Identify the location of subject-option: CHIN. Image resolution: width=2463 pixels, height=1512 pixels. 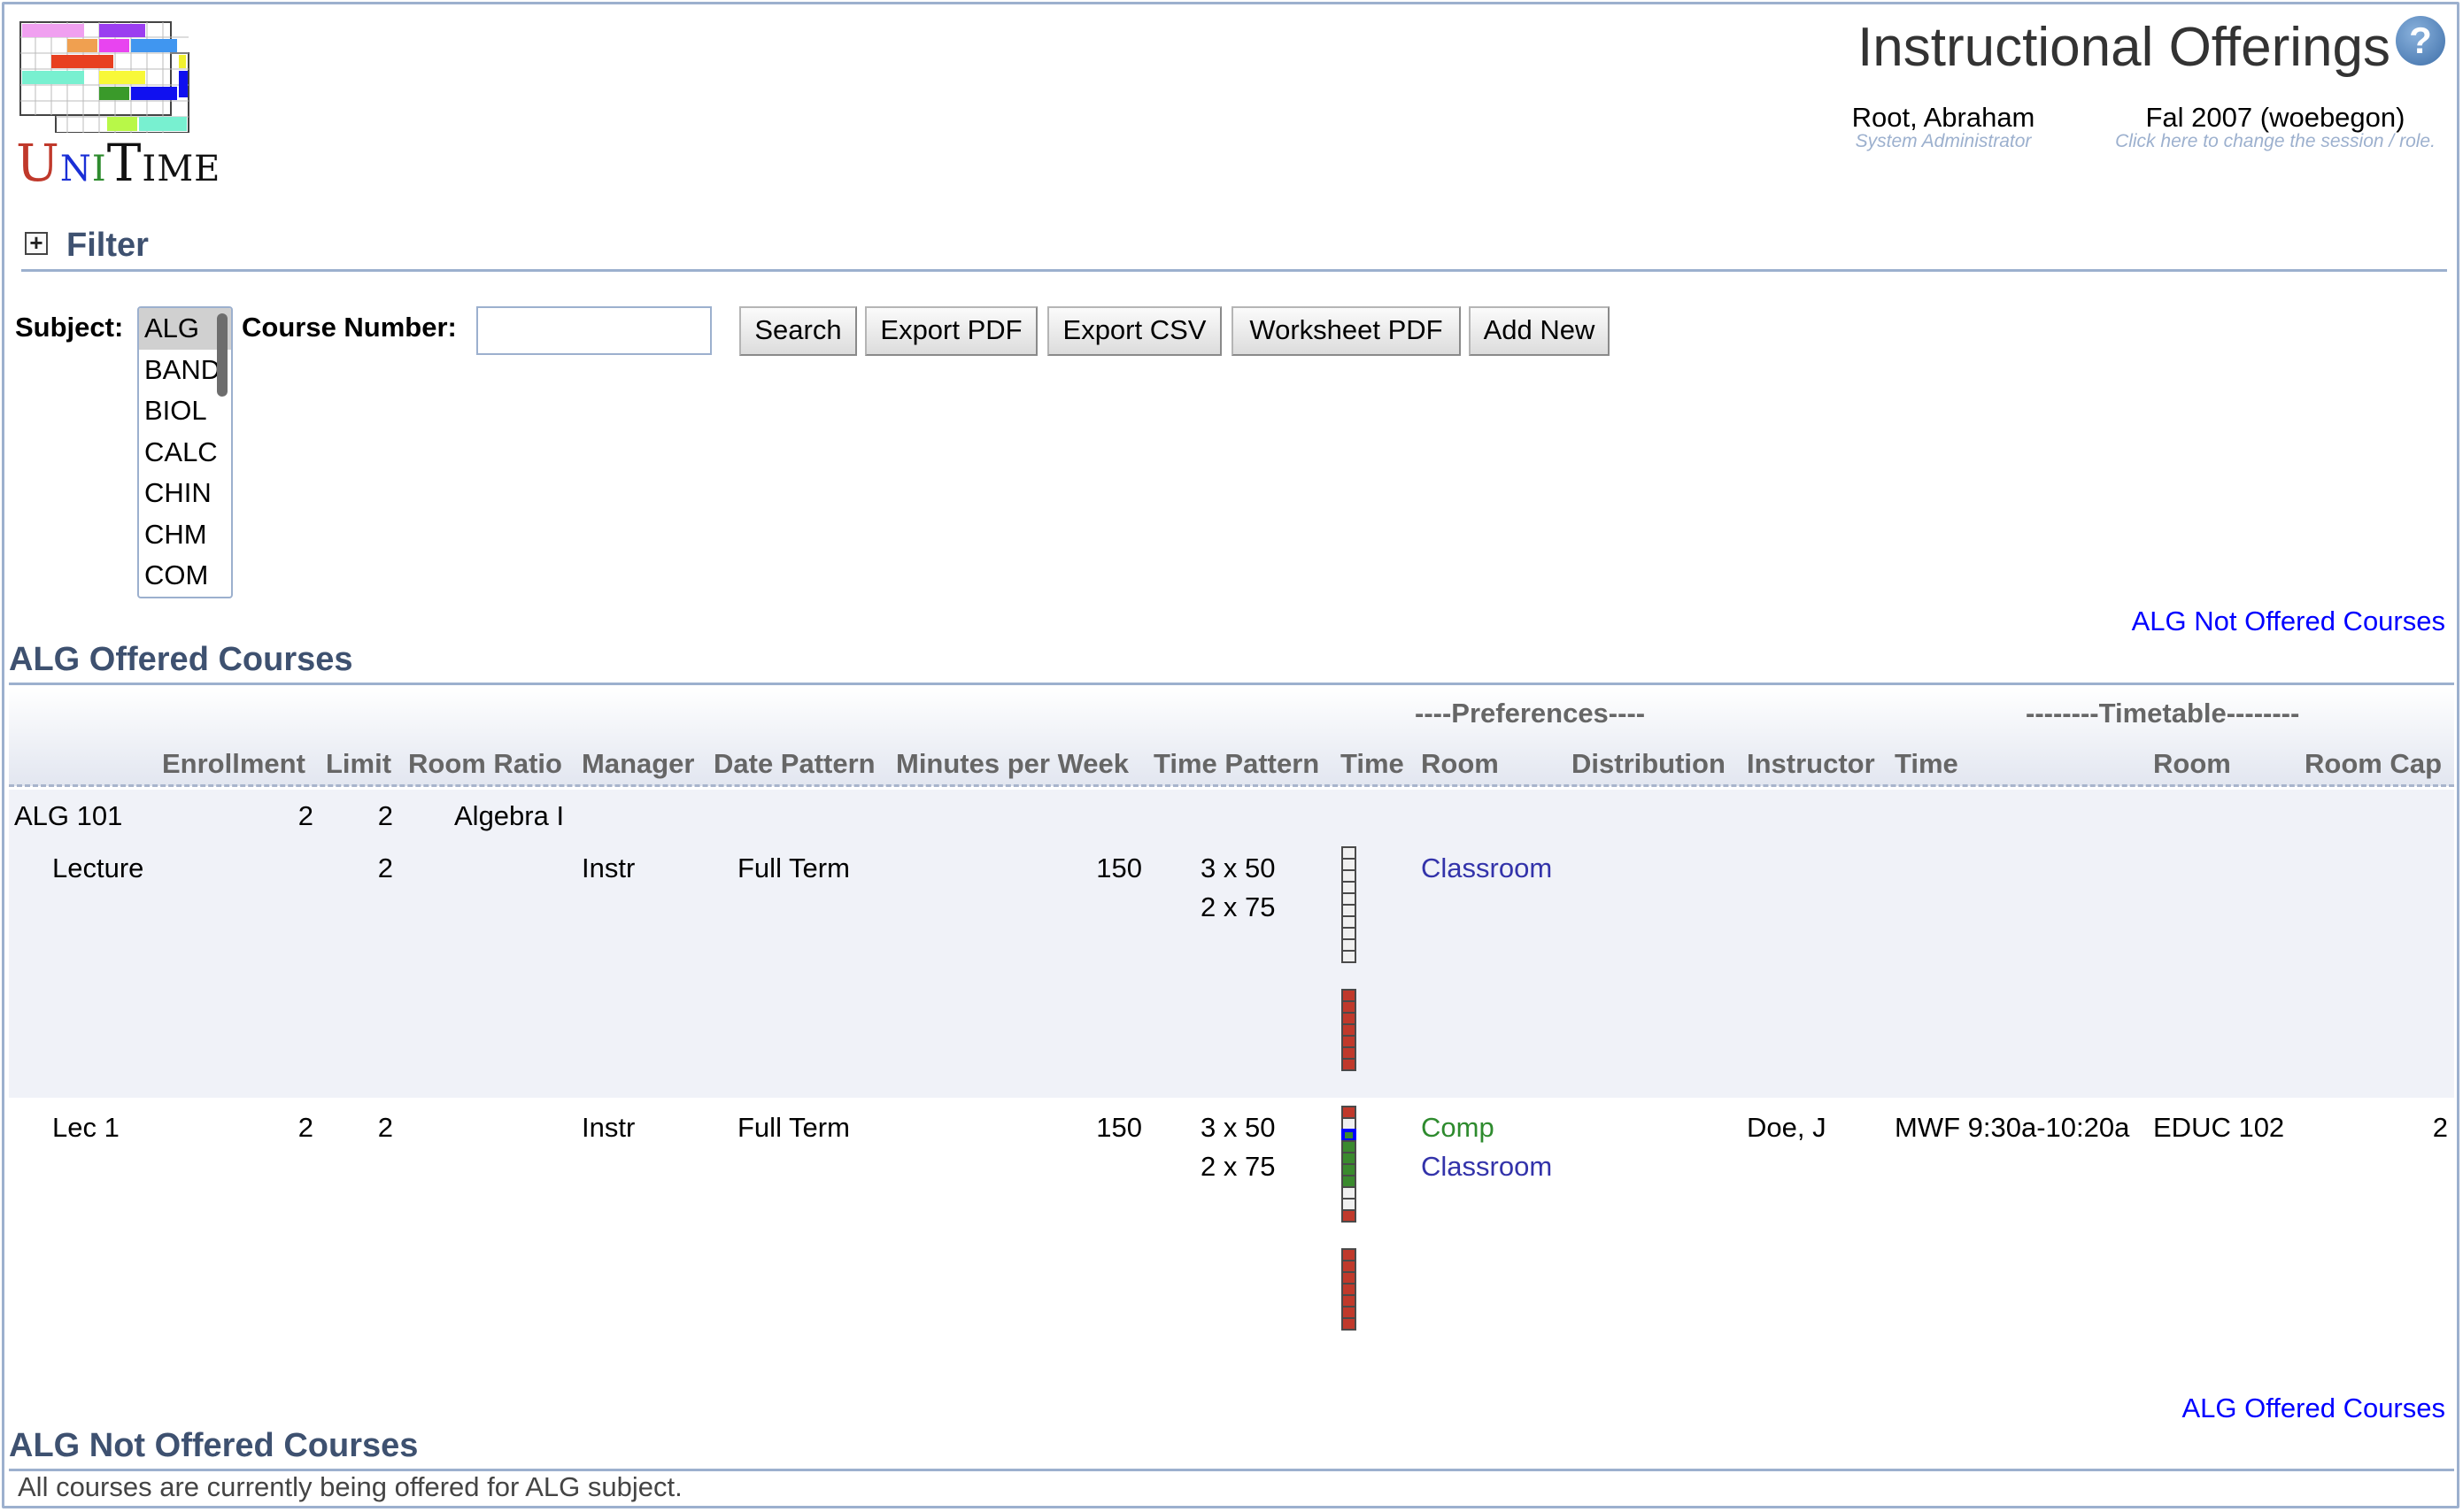
(185, 493).